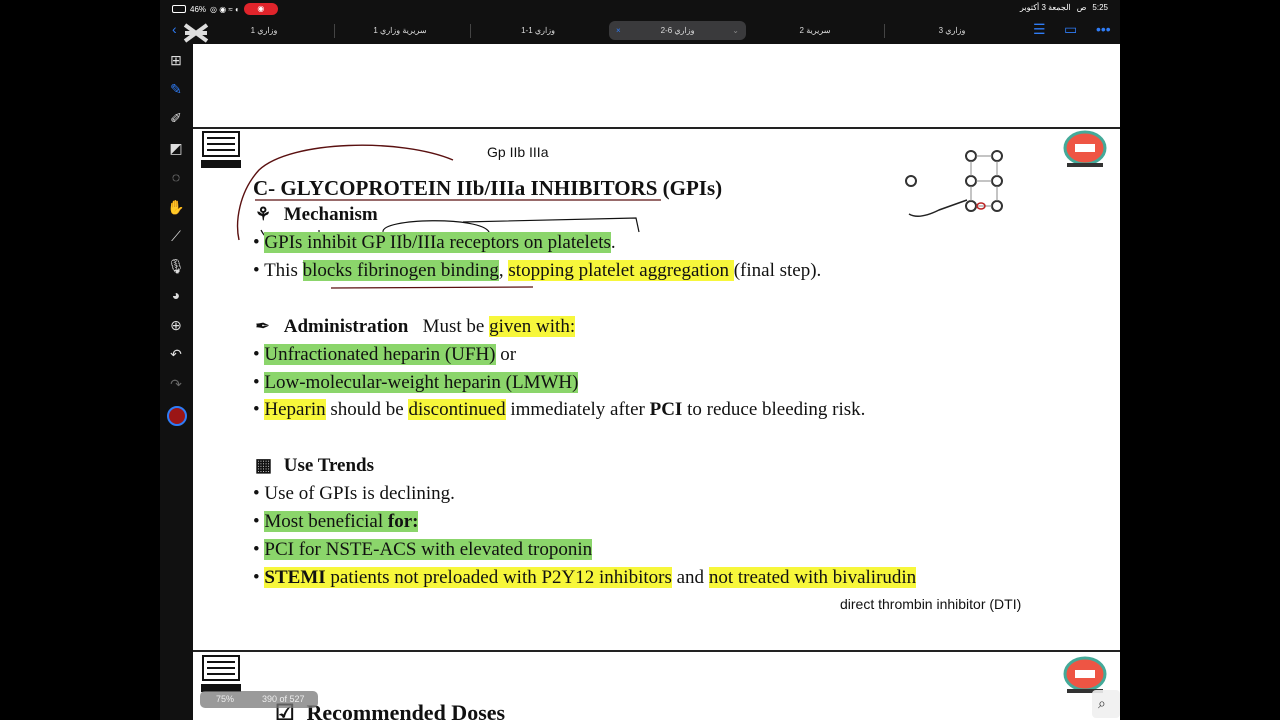 The image size is (1280, 720). I want to click on text-run: Unfractionated heparin (UFH), so click(380, 354).